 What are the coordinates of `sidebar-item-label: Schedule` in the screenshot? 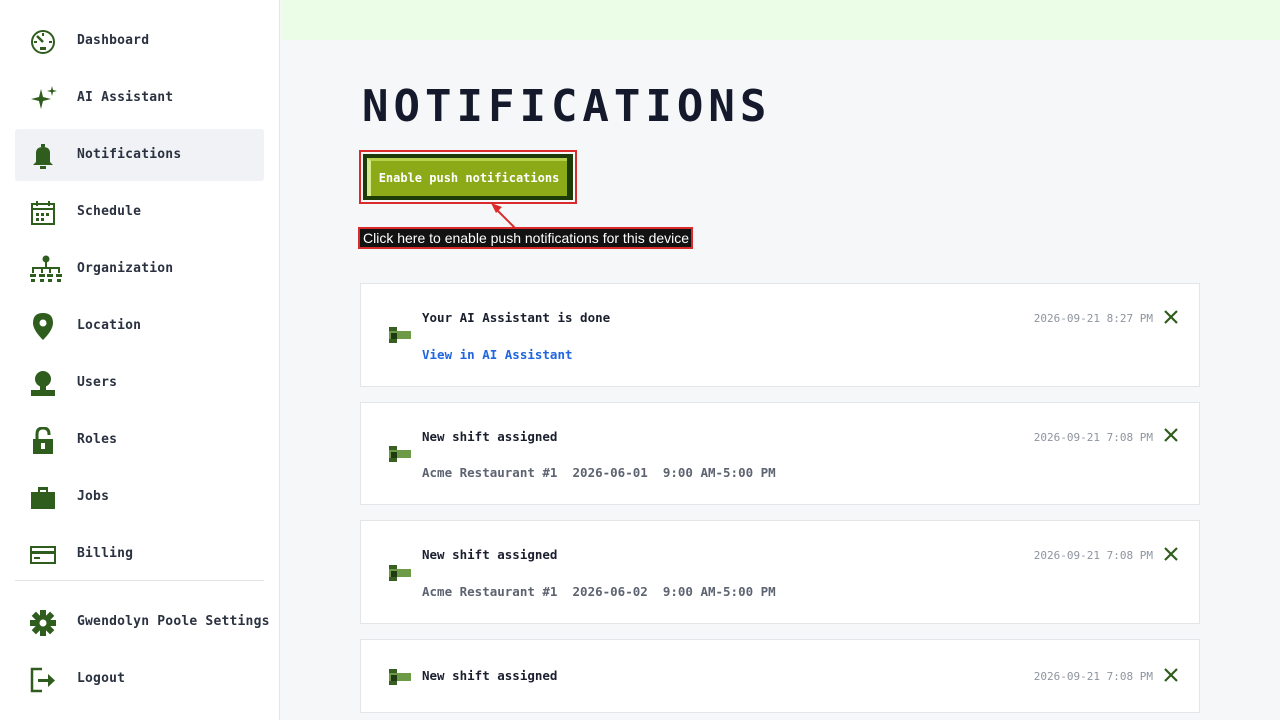 It's located at (109, 211).